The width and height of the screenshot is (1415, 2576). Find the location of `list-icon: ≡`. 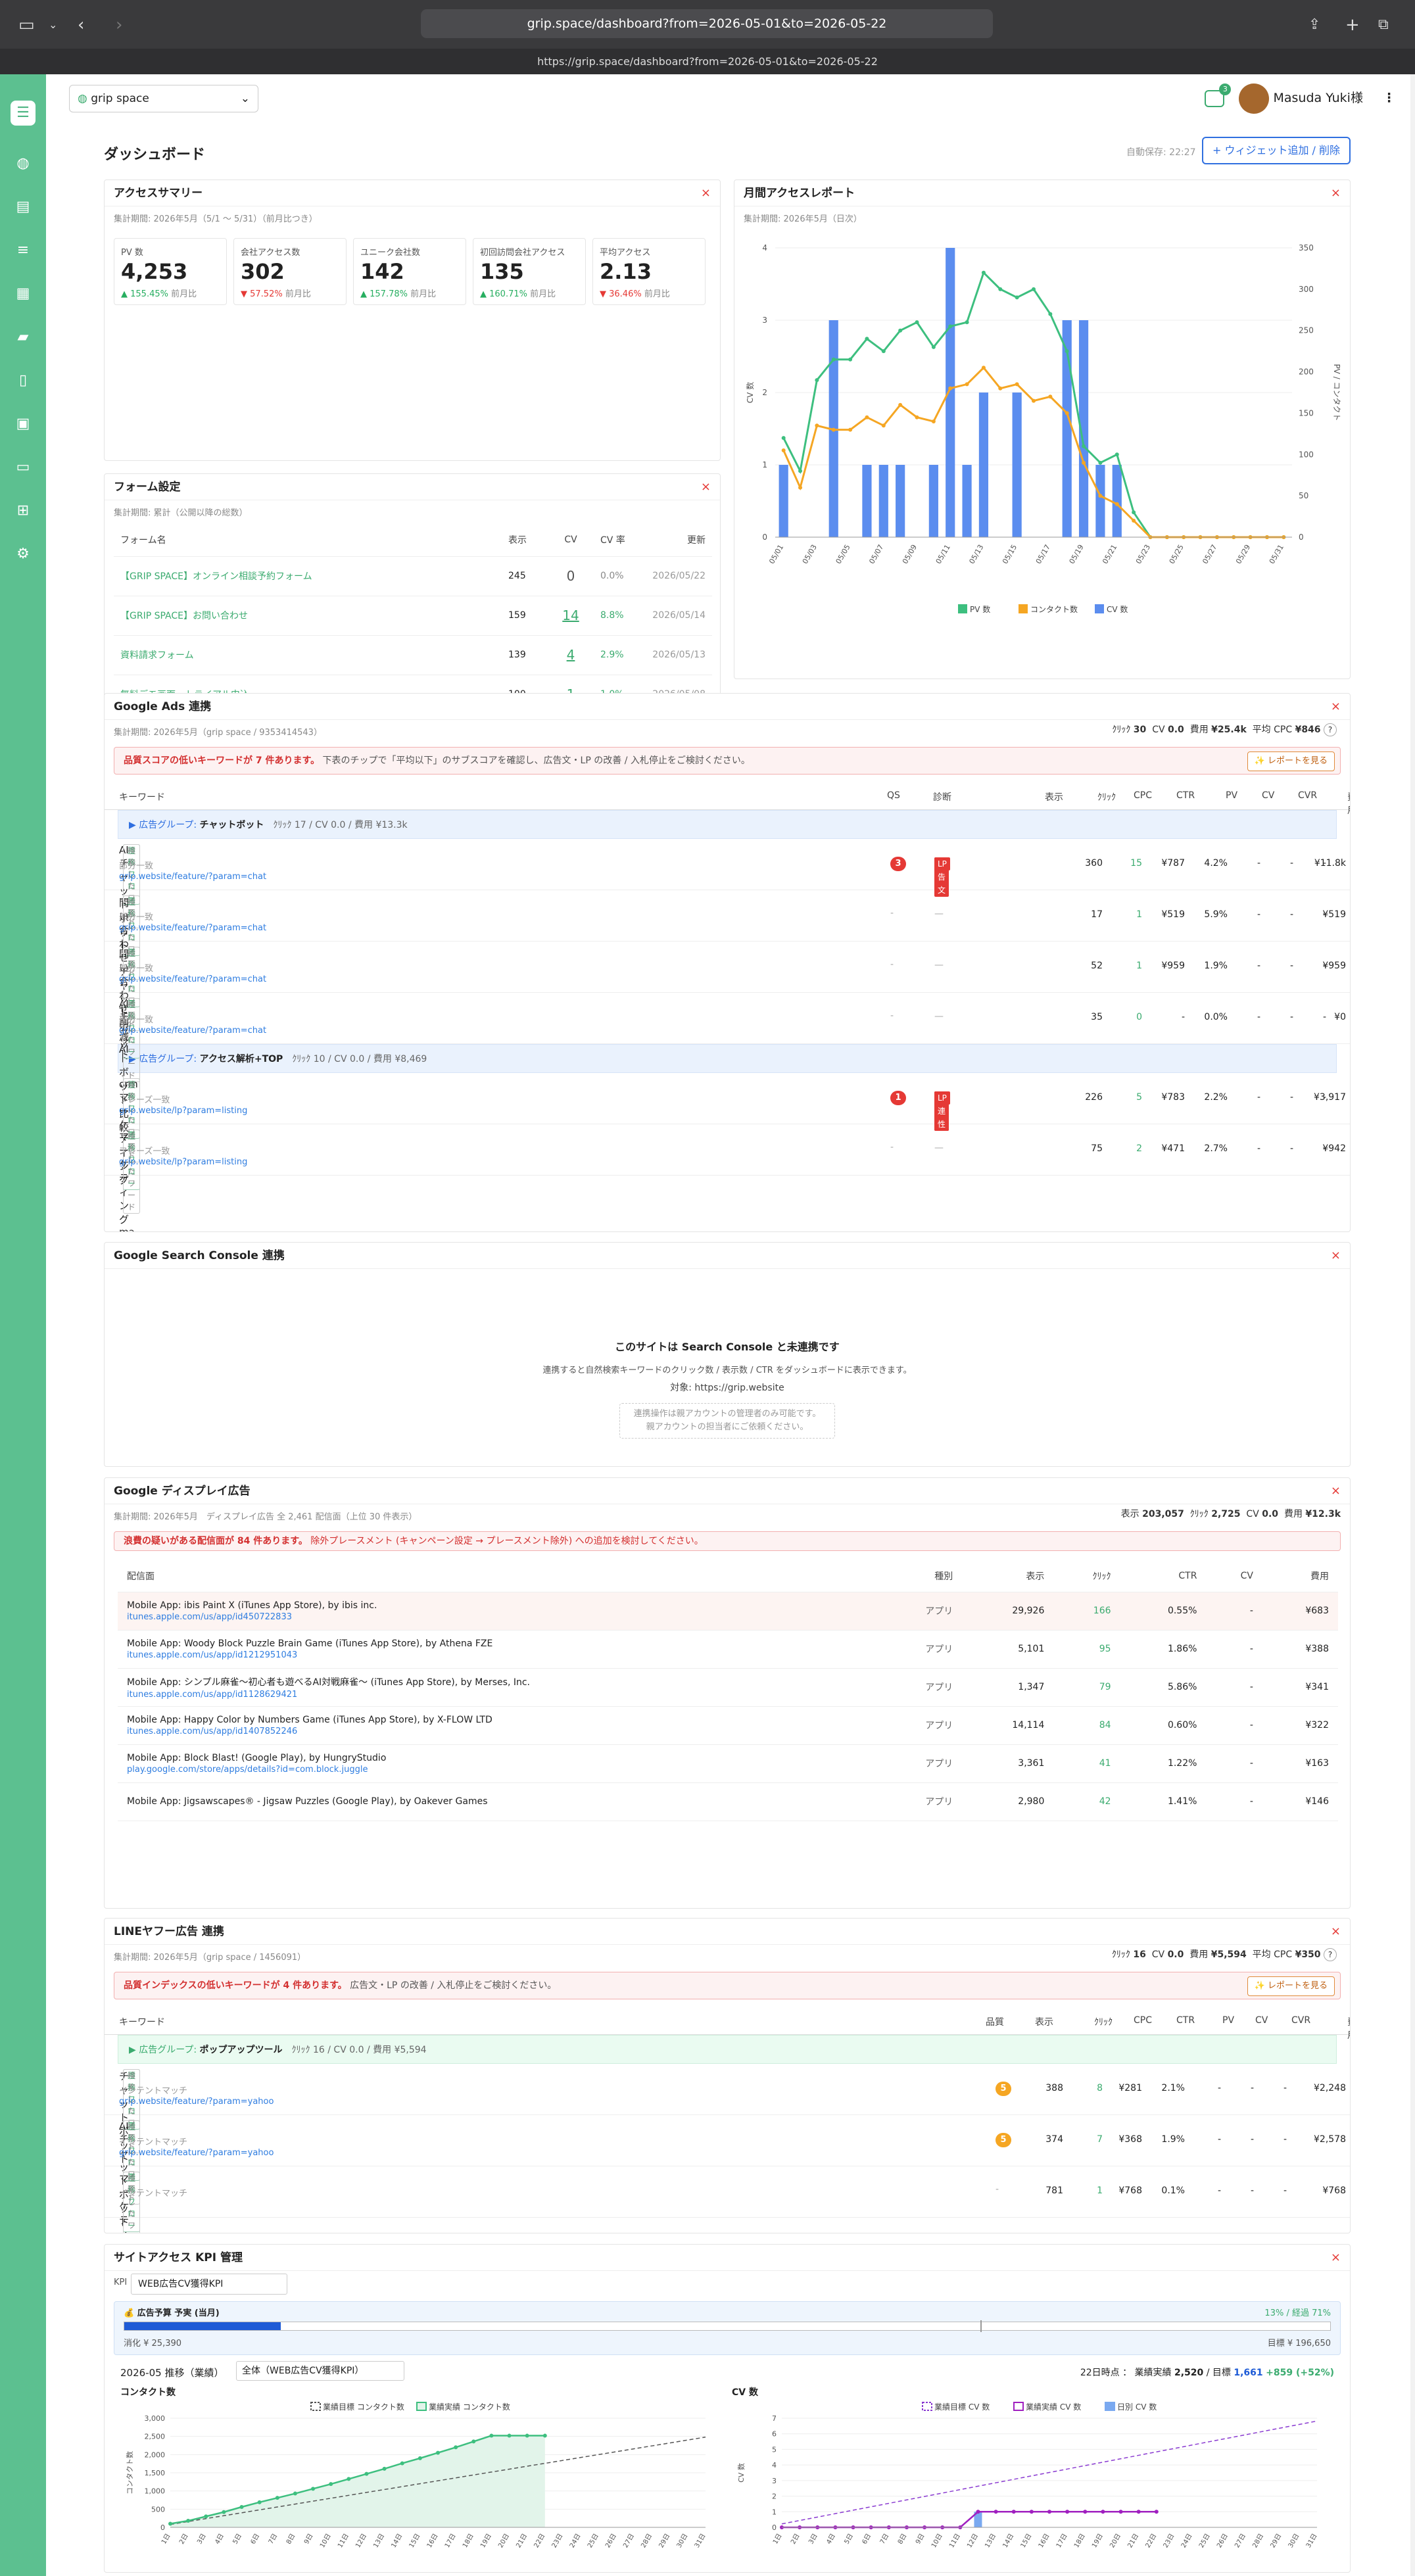

list-icon: ≡ is located at coordinates (23, 251).